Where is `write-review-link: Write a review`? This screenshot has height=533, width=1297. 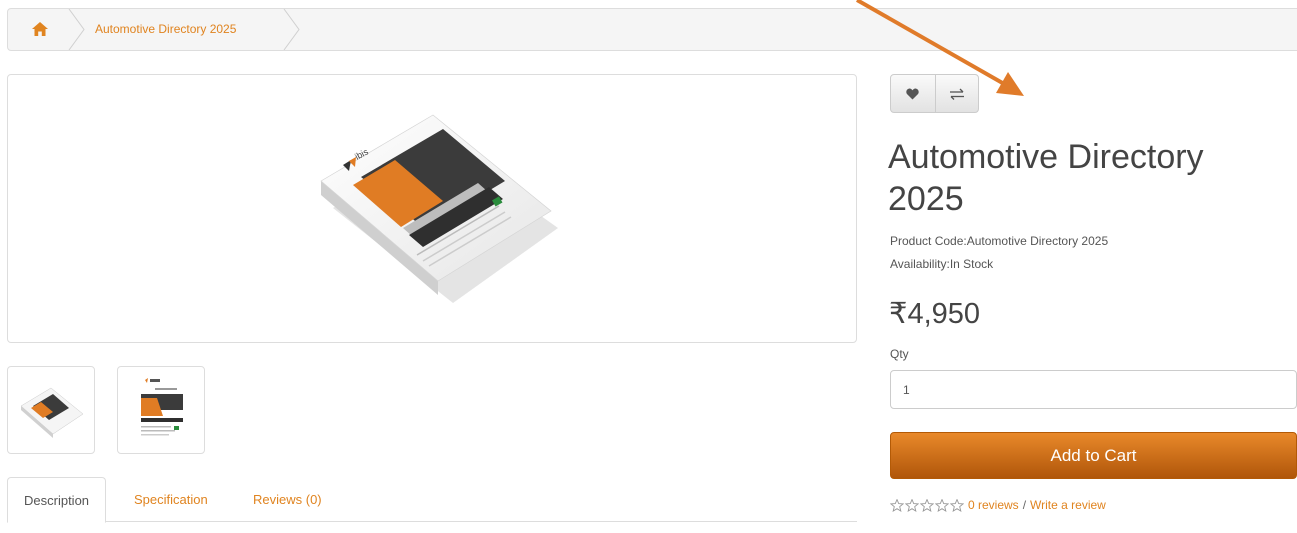 write-review-link: Write a review is located at coordinates (1068, 505).